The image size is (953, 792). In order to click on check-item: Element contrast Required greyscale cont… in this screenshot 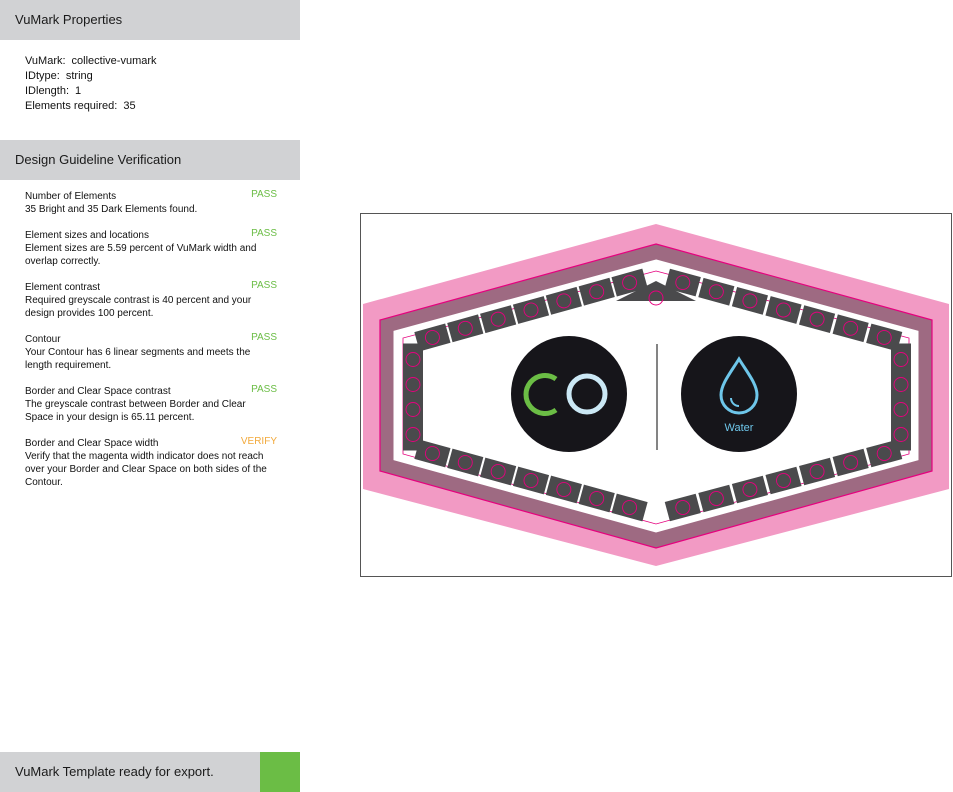, I will do `click(152, 300)`.